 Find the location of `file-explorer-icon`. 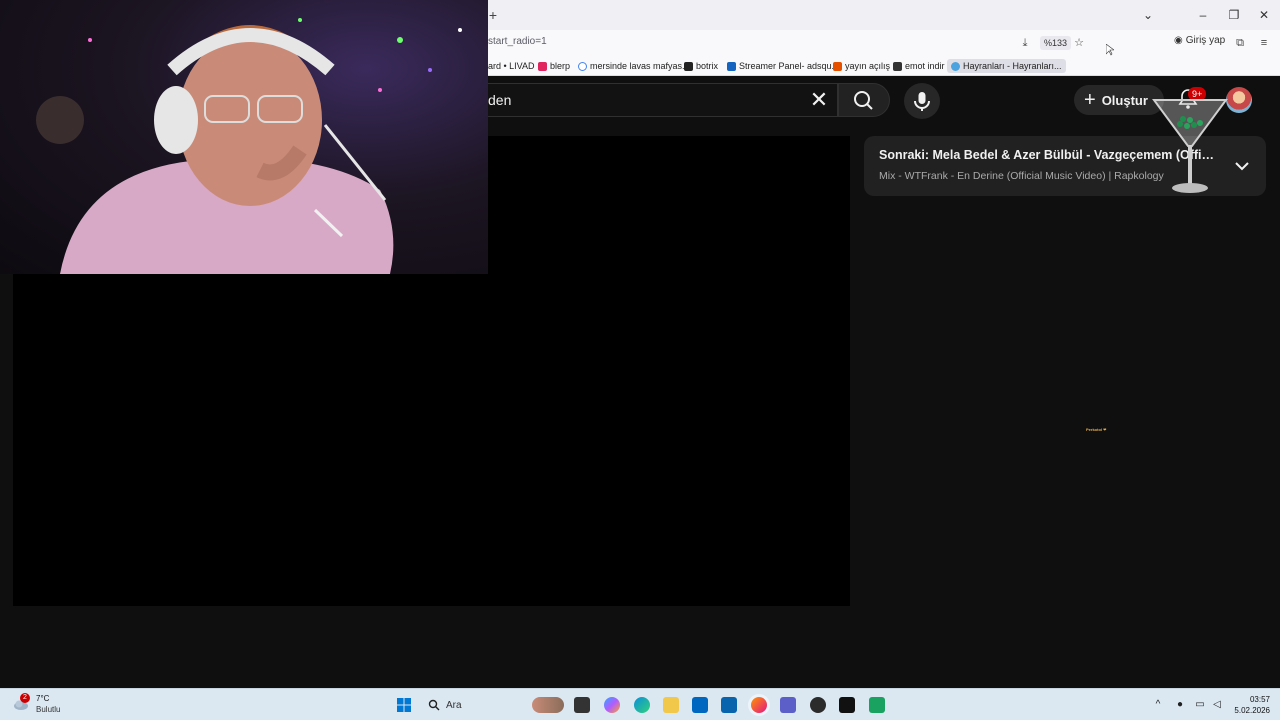

file-explorer-icon is located at coordinates (671, 705).